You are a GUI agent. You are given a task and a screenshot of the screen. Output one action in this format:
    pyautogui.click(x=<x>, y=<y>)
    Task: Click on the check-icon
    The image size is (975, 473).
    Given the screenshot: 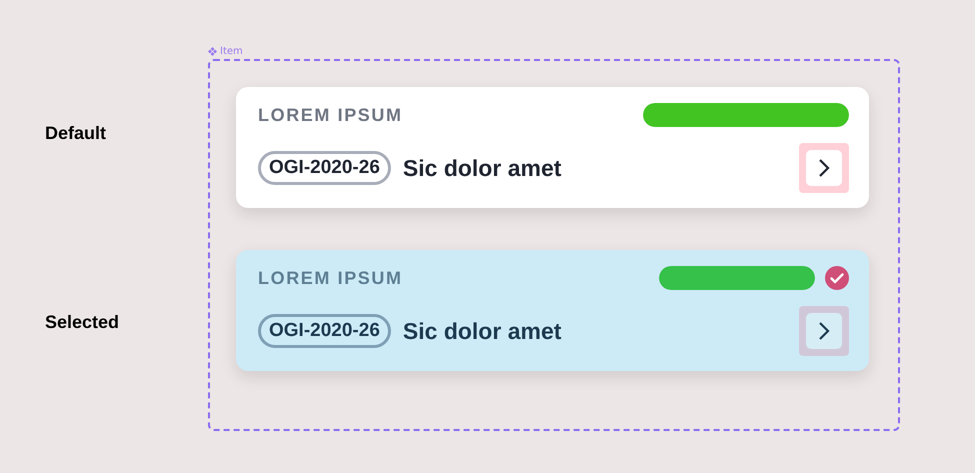 What is the action you would take?
    pyautogui.click(x=837, y=278)
    